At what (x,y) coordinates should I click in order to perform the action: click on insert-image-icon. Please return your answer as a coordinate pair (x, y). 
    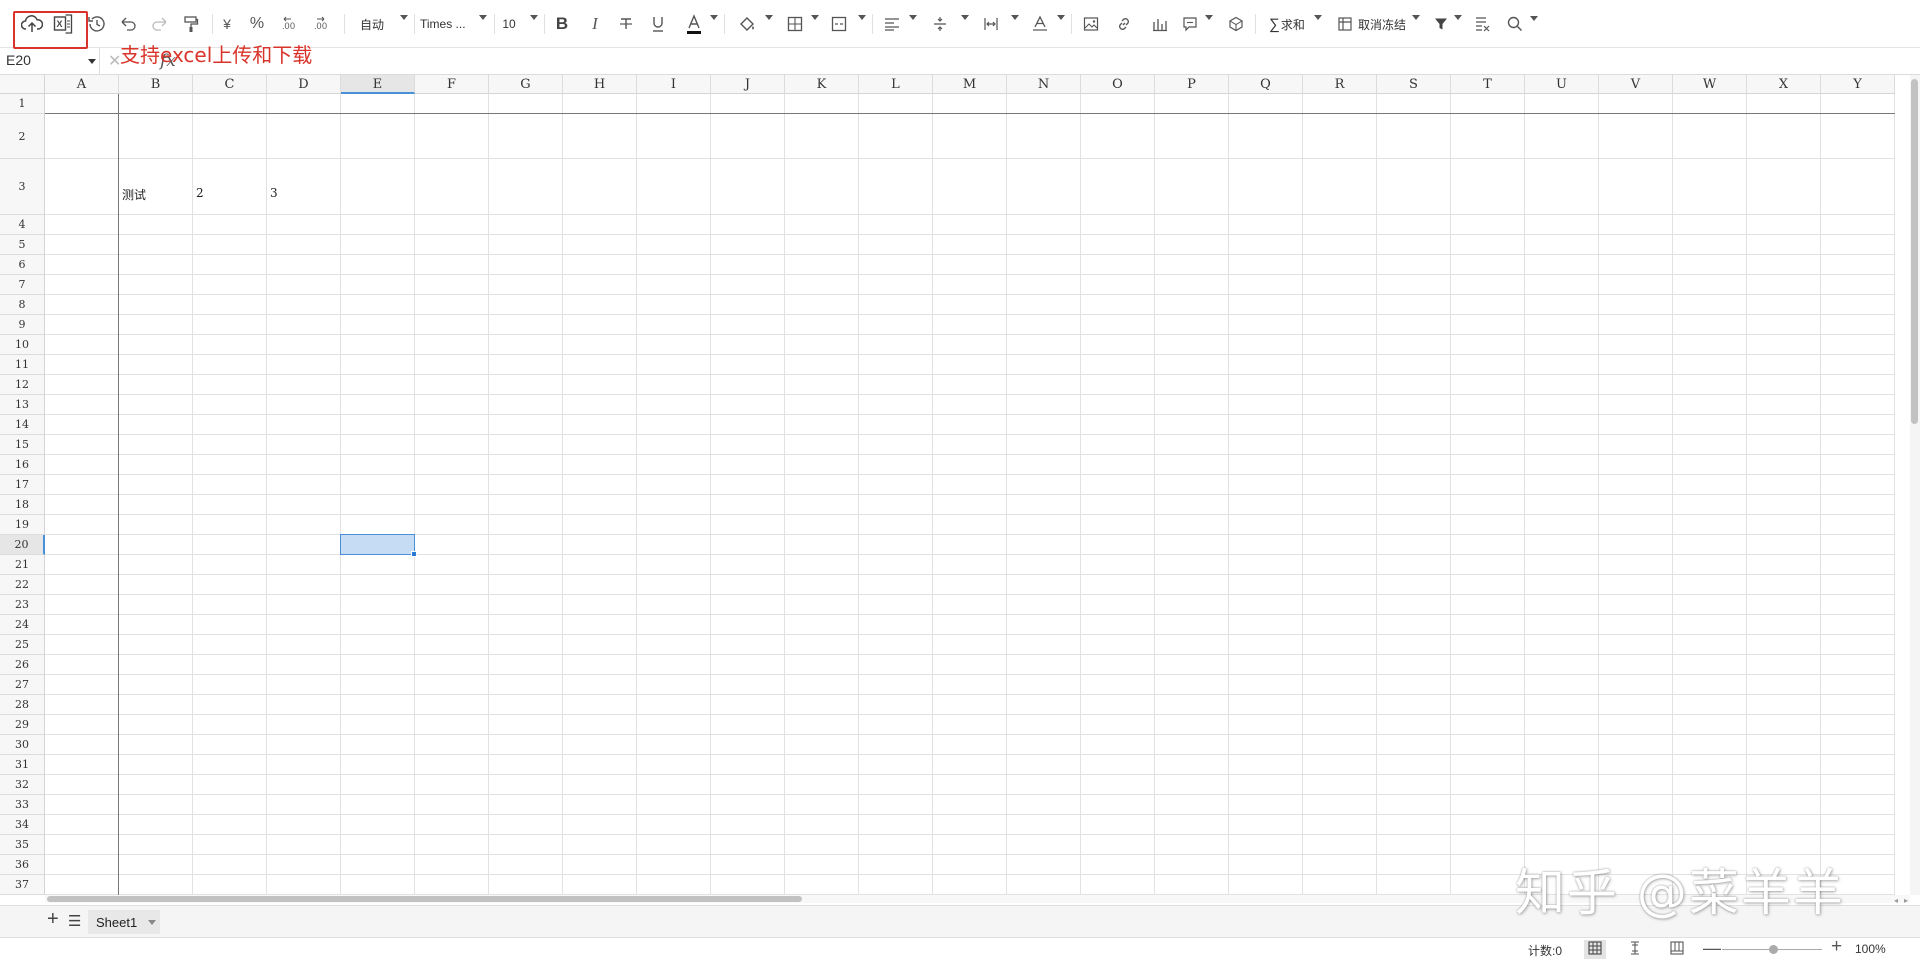
    Looking at the image, I should click on (1091, 24).